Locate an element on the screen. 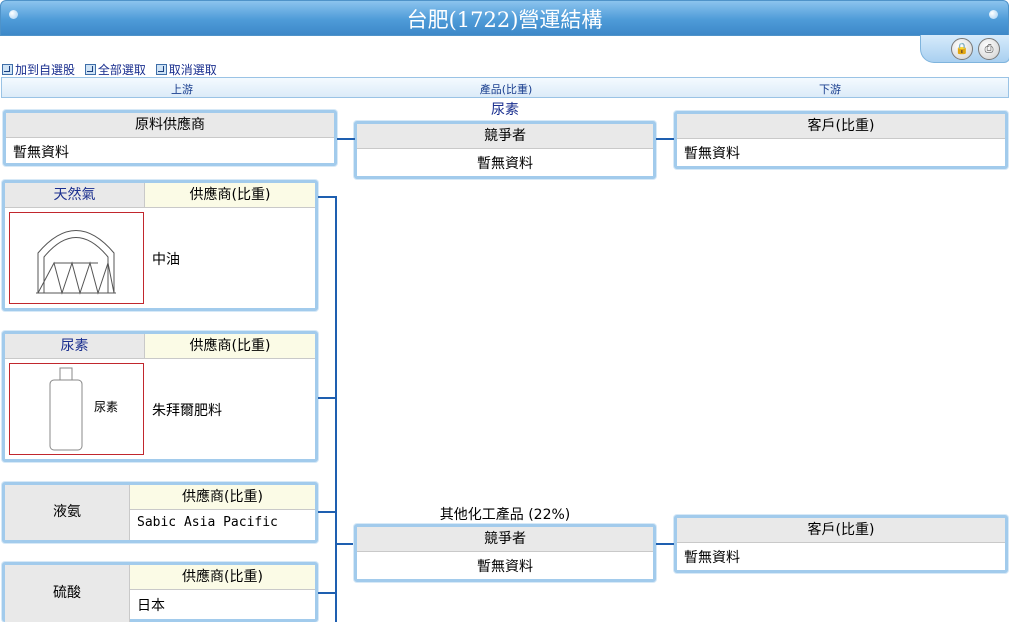 This screenshot has height=622, width=1009. gas-holder-icon is located at coordinates (76, 258).